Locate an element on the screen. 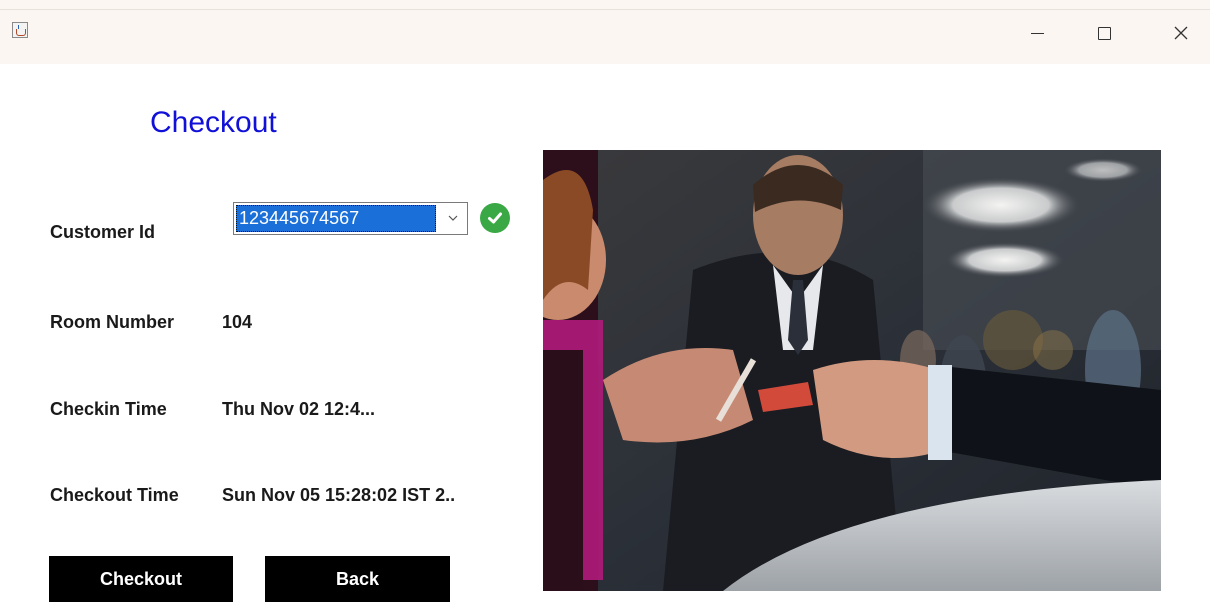 Image resolution: width=1210 pixels, height=602 pixels. maximize-icon is located at coordinates (1104, 33).